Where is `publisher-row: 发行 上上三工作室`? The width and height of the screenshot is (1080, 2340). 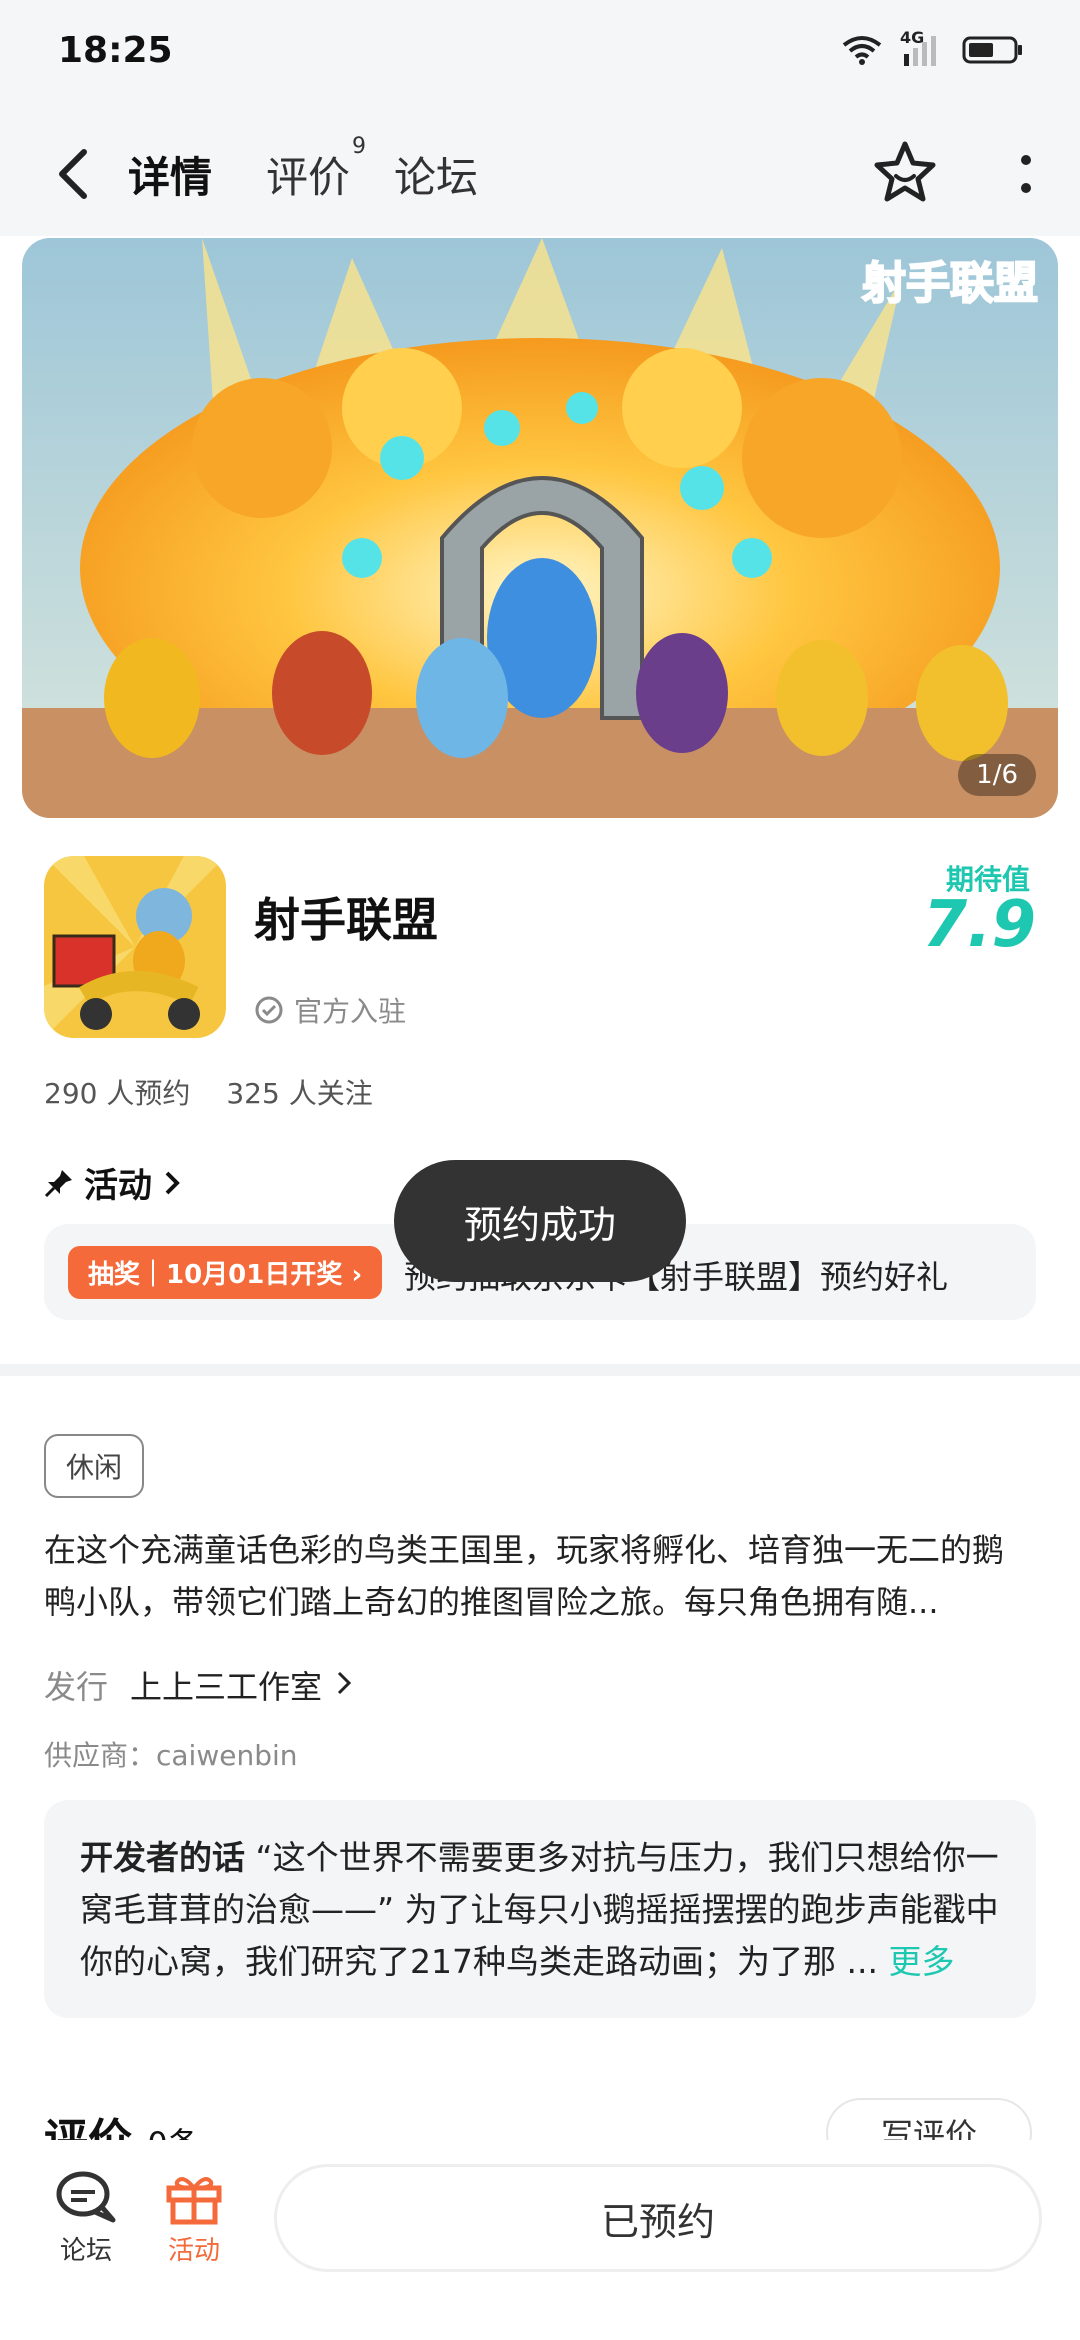 publisher-row: 发行 上上三工作室 is located at coordinates (199, 1685).